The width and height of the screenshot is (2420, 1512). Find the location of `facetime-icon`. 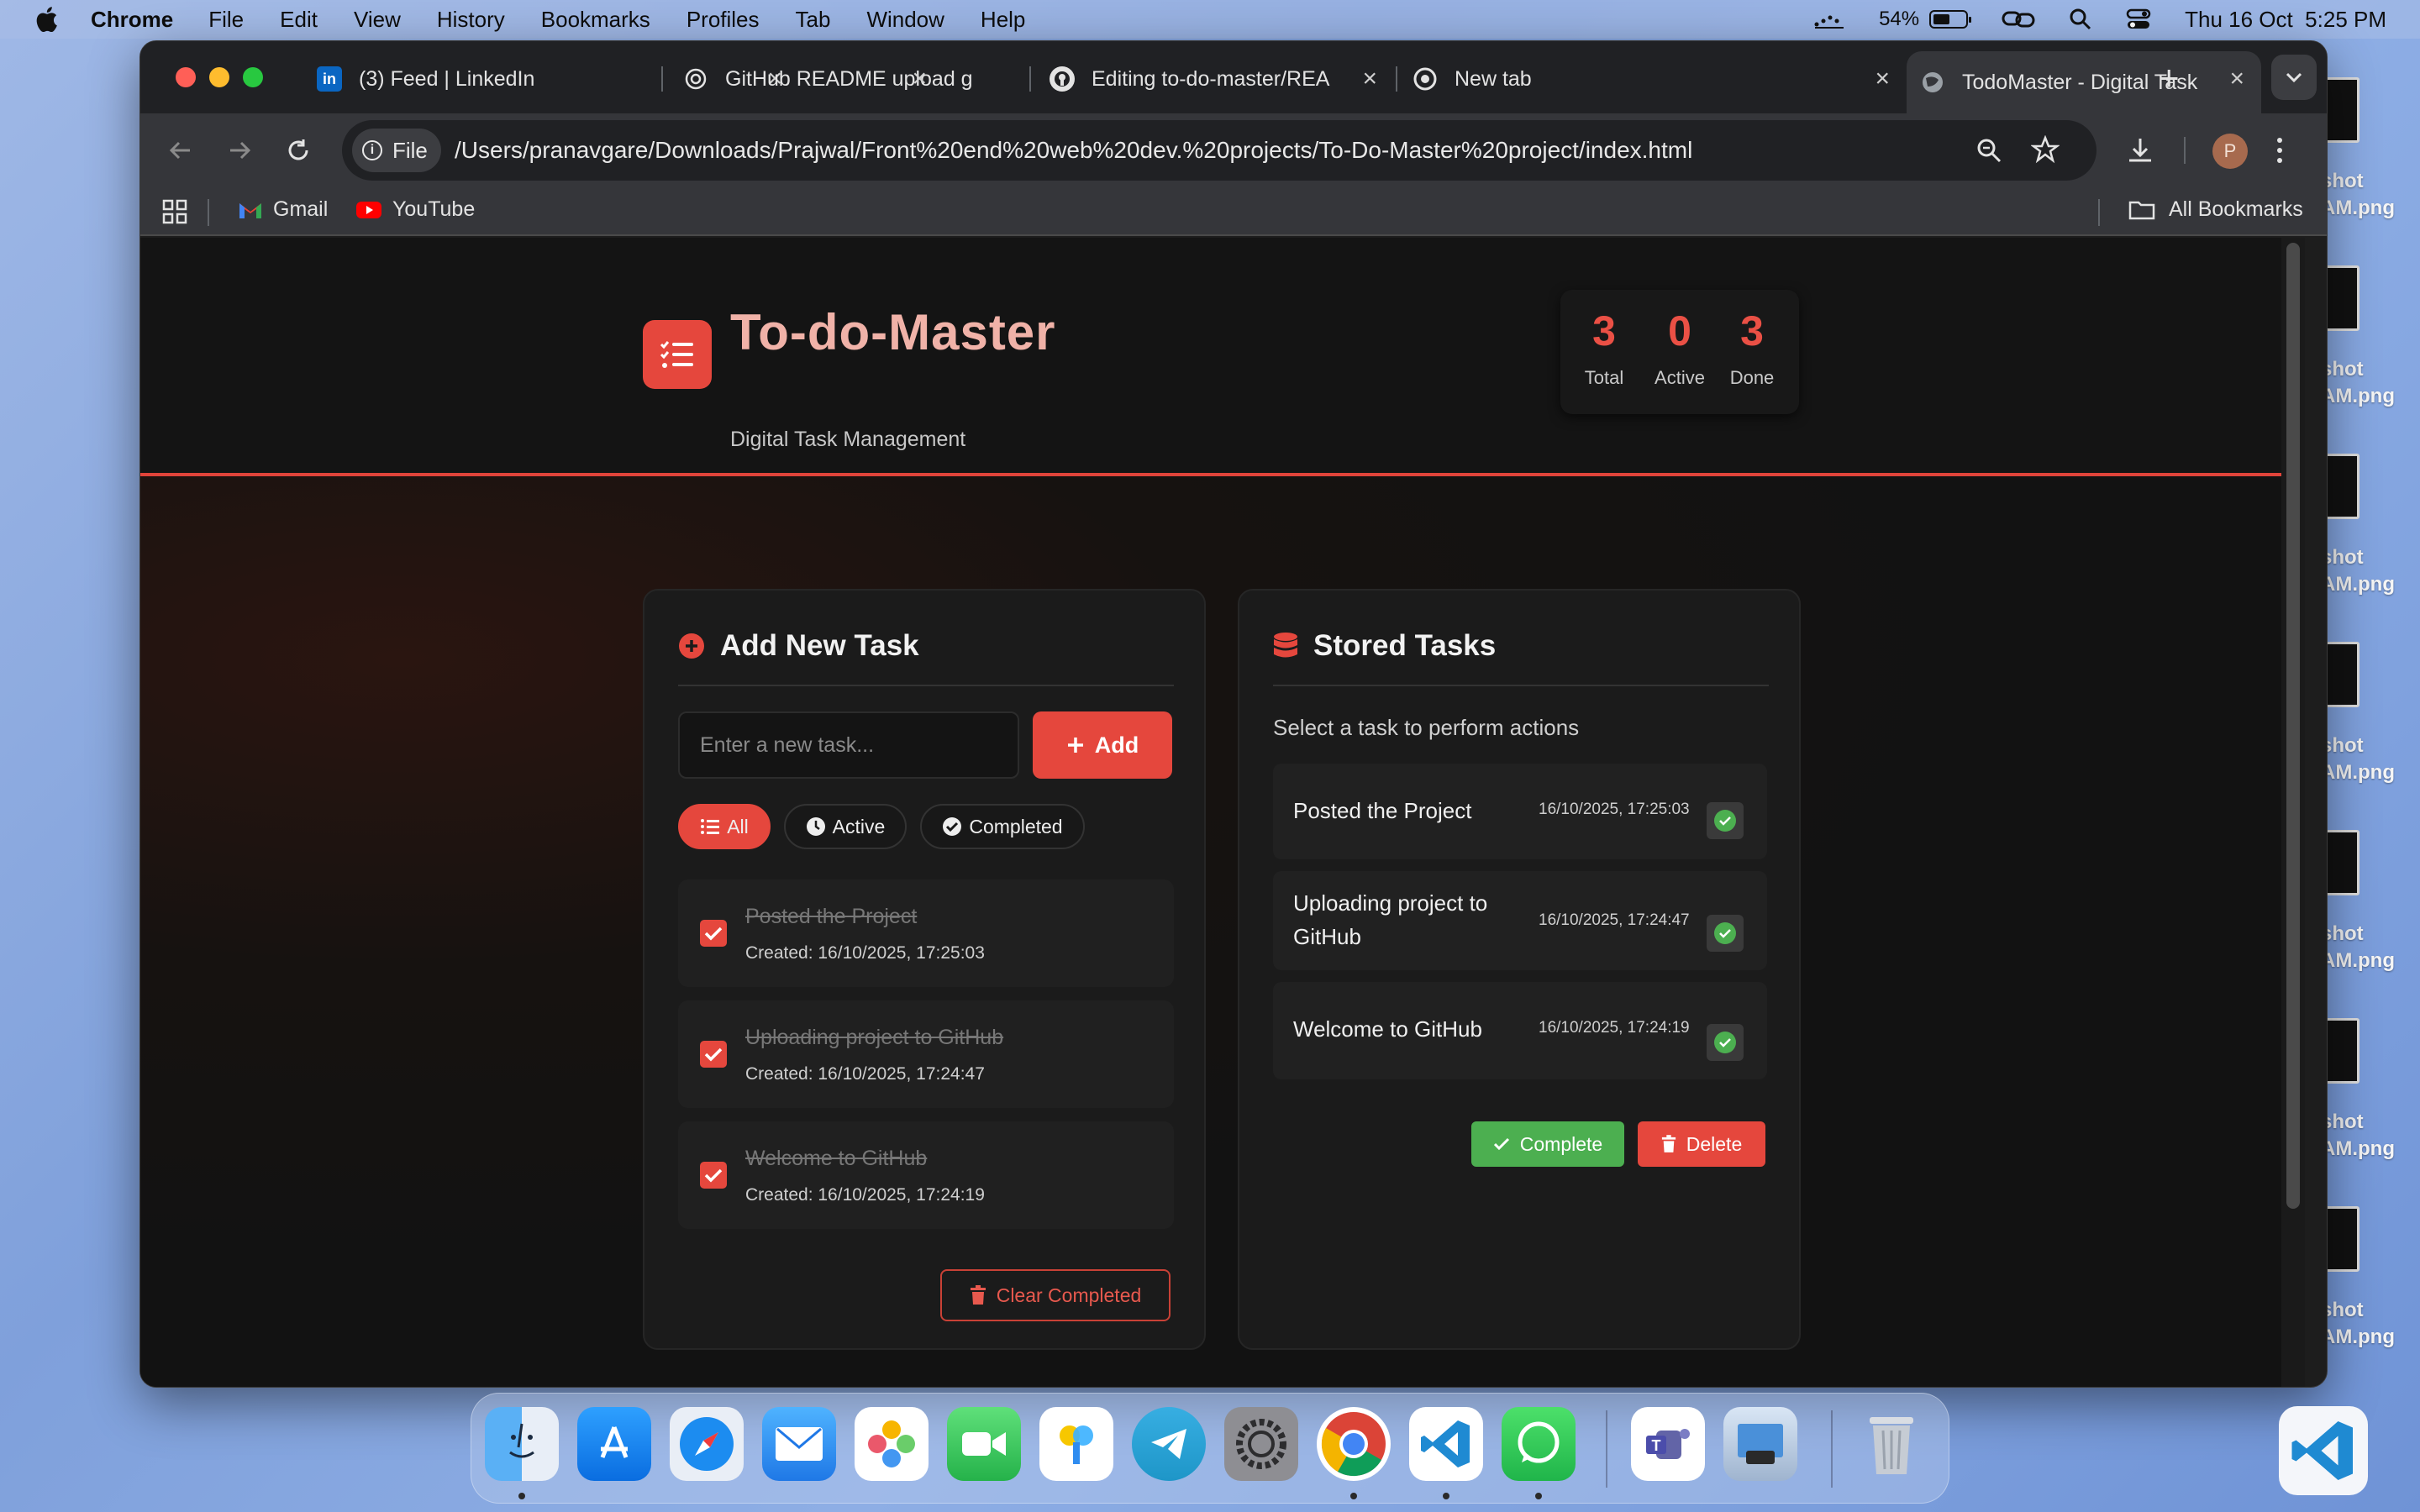

facetime-icon is located at coordinates (984, 1444).